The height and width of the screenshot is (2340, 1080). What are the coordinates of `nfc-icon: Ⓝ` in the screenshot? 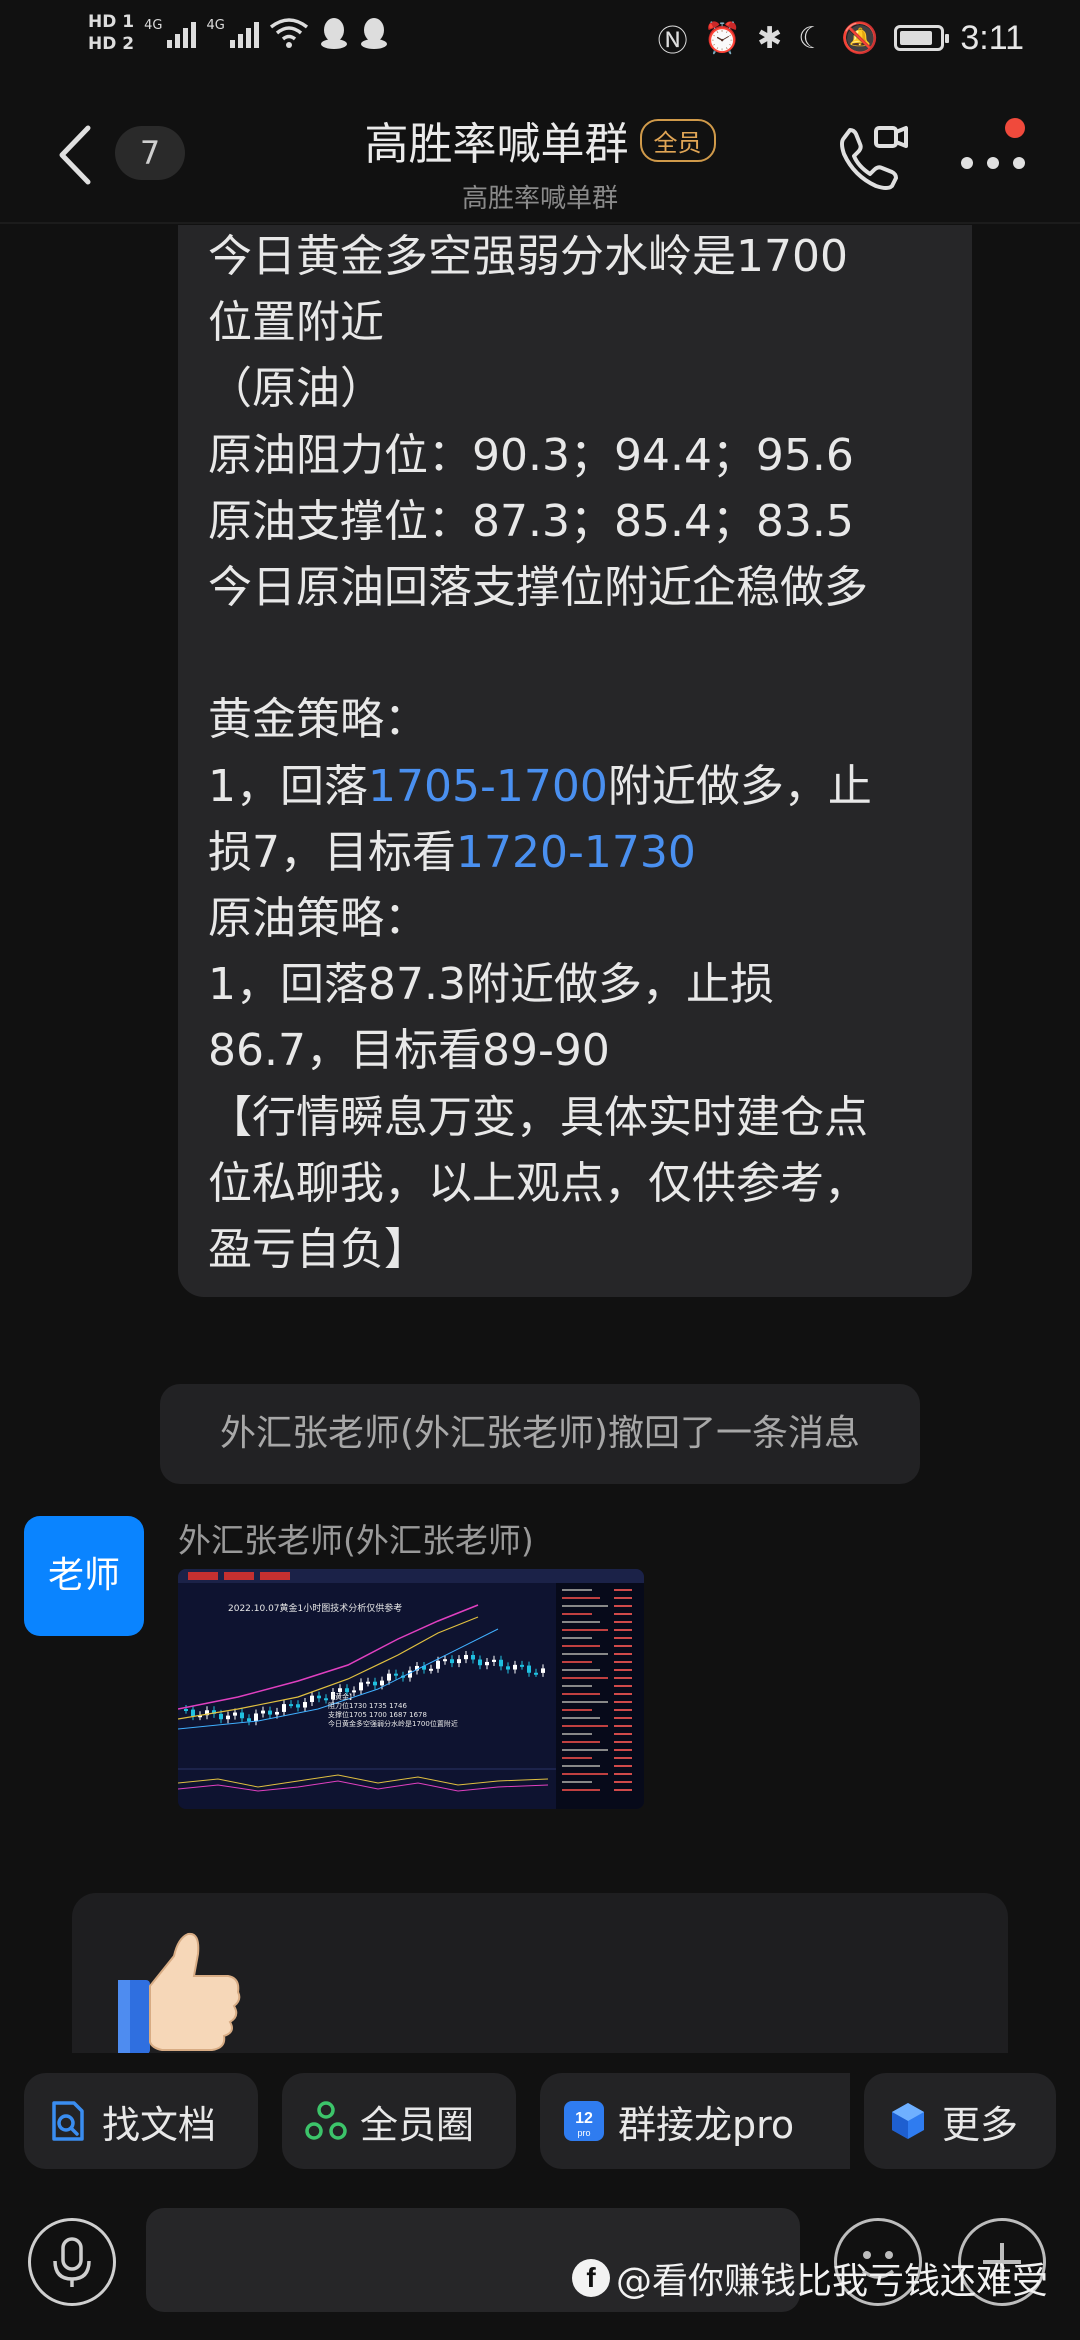 It's located at (672, 41).